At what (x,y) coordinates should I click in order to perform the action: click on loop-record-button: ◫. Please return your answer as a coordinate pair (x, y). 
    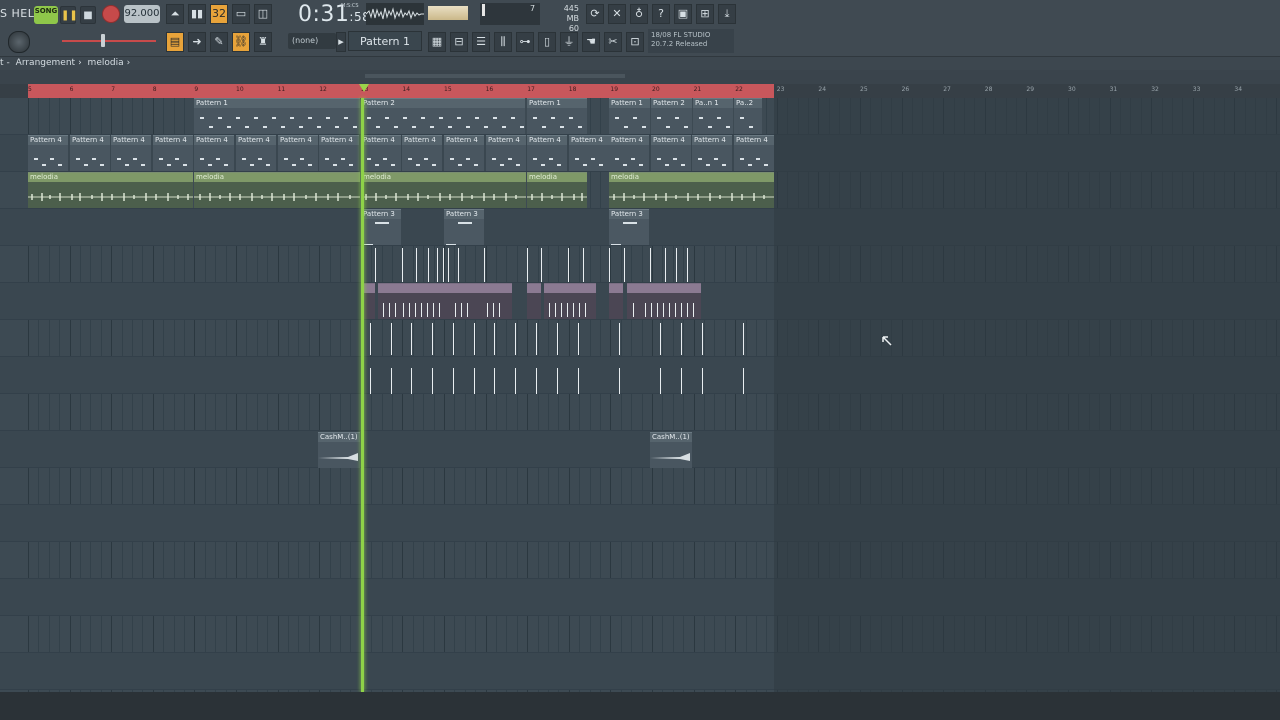
    Looking at the image, I should click on (263, 14).